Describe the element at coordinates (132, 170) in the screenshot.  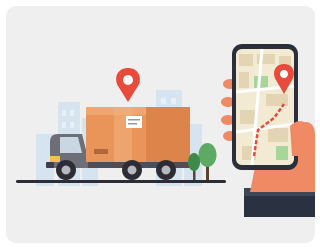
I see `truck-wheel-rear` at that location.